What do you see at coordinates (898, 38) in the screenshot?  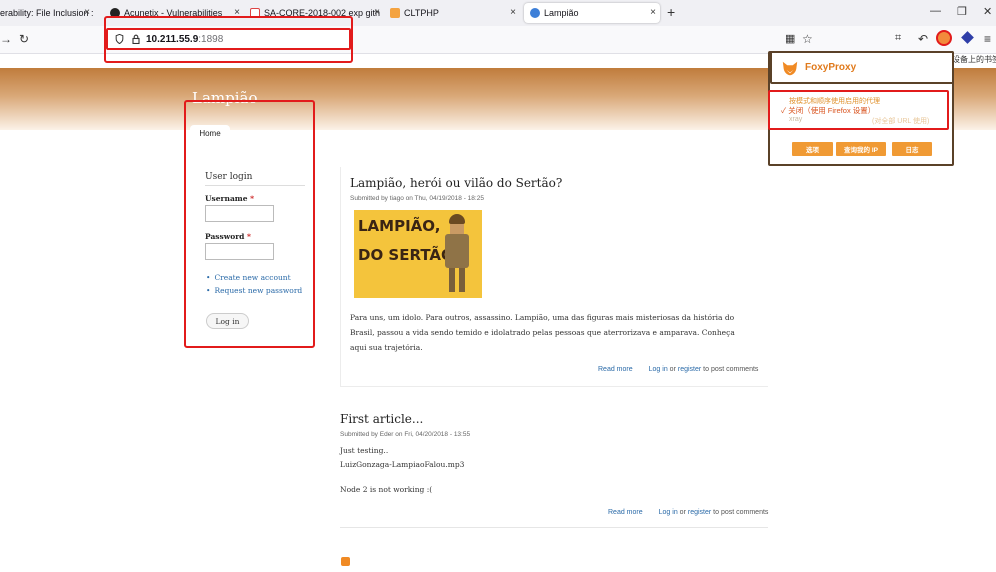 I see `crop-icon: ⌗` at bounding box center [898, 38].